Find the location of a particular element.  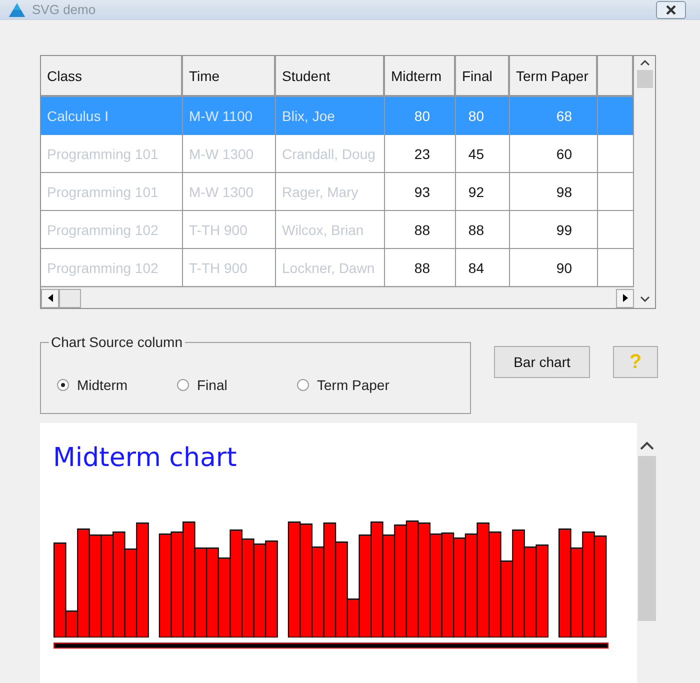

chart-title: Midterm chart is located at coordinates (145, 458).